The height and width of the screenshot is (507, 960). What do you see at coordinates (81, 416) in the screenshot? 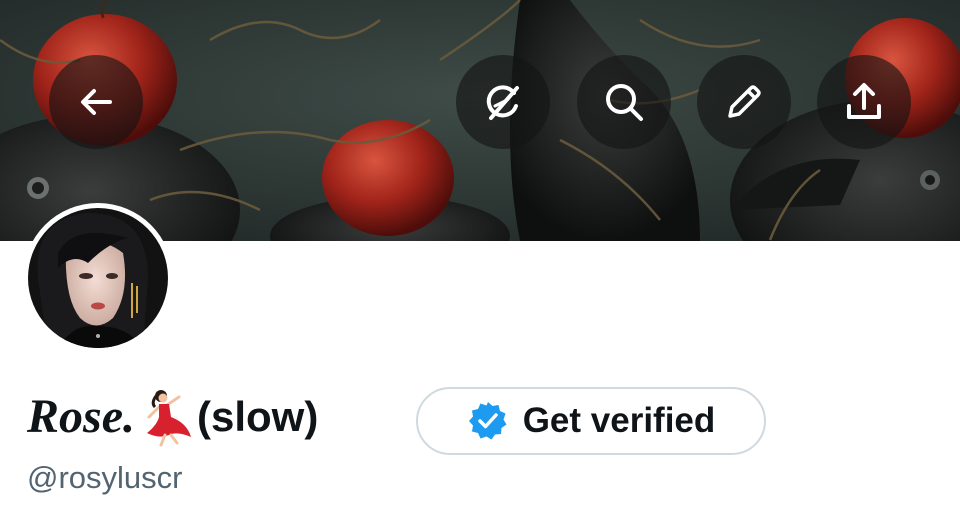
I see `display-name: Rose.` at bounding box center [81, 416].